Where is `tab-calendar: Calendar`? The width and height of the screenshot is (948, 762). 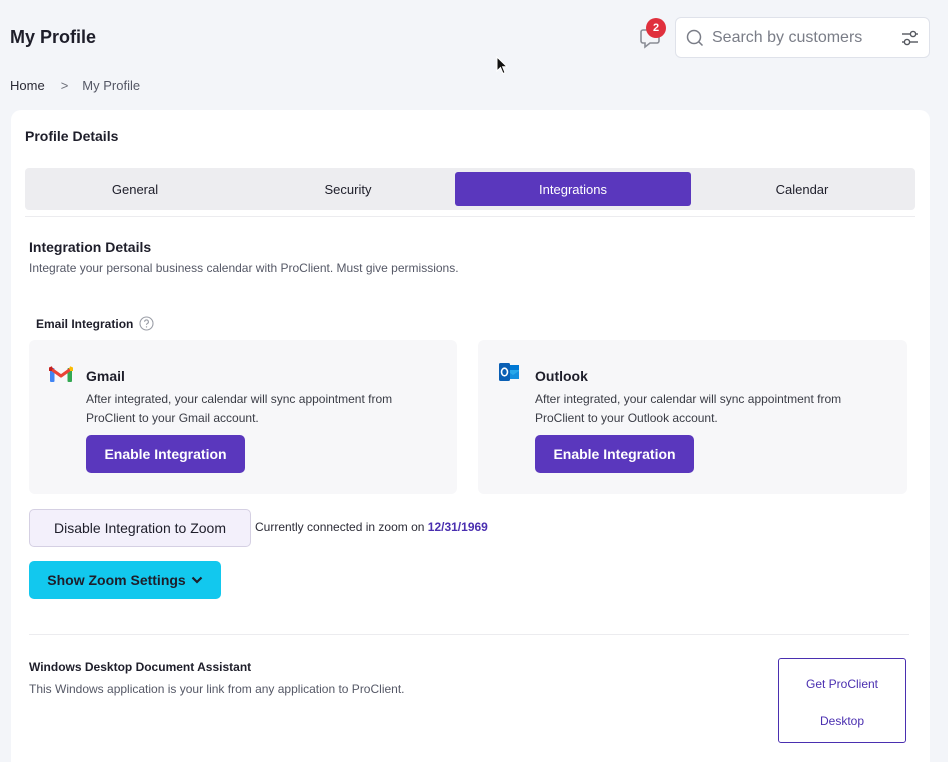 tab-calendar: Calendar is located at coordinates (802, 189).